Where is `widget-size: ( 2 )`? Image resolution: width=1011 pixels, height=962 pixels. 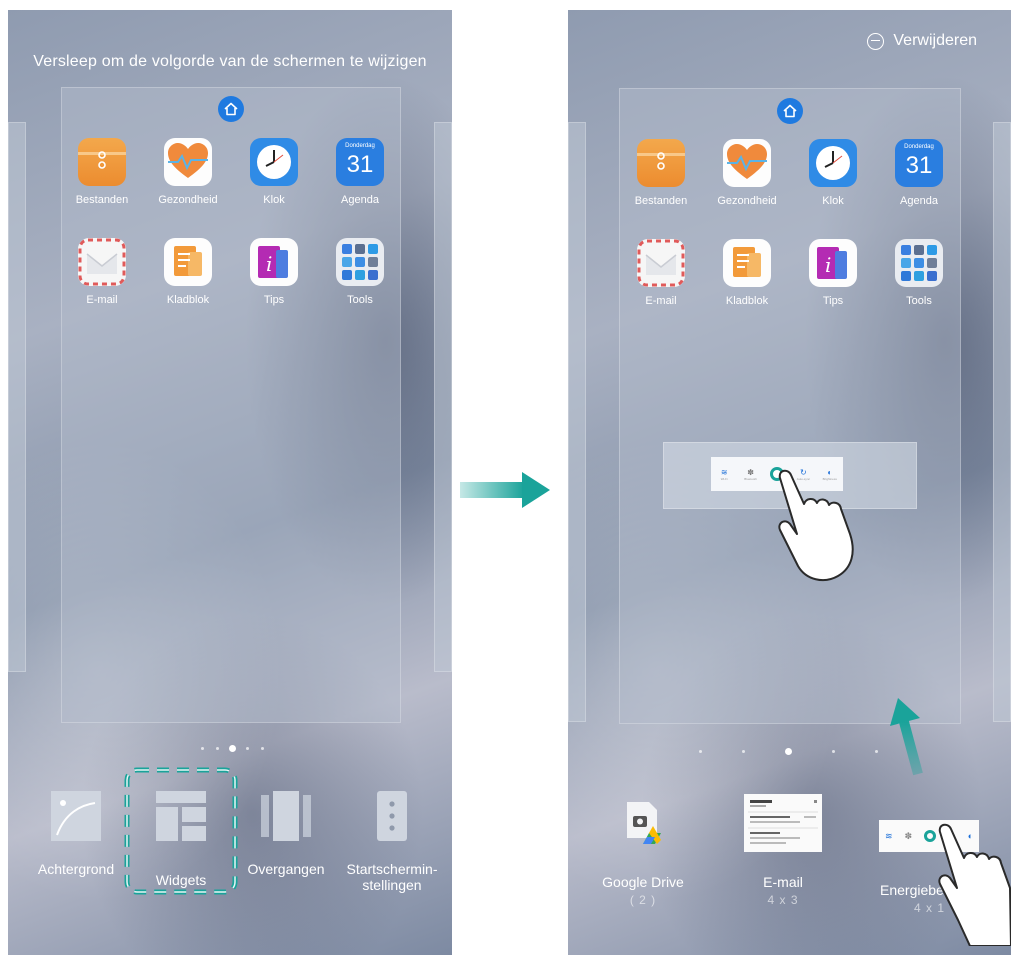 widget-size: ( 2 ) is located at coordinates (643, 900).